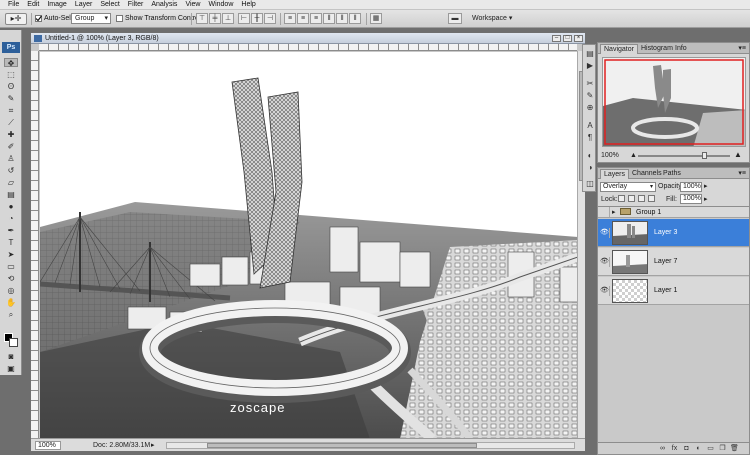 Image resolution: width=750 pixels, height=455 pixels. Describe the element at coordinates (706, 186) in the screenshot. I see `opacity-arrow-icon: ▸` at that location.